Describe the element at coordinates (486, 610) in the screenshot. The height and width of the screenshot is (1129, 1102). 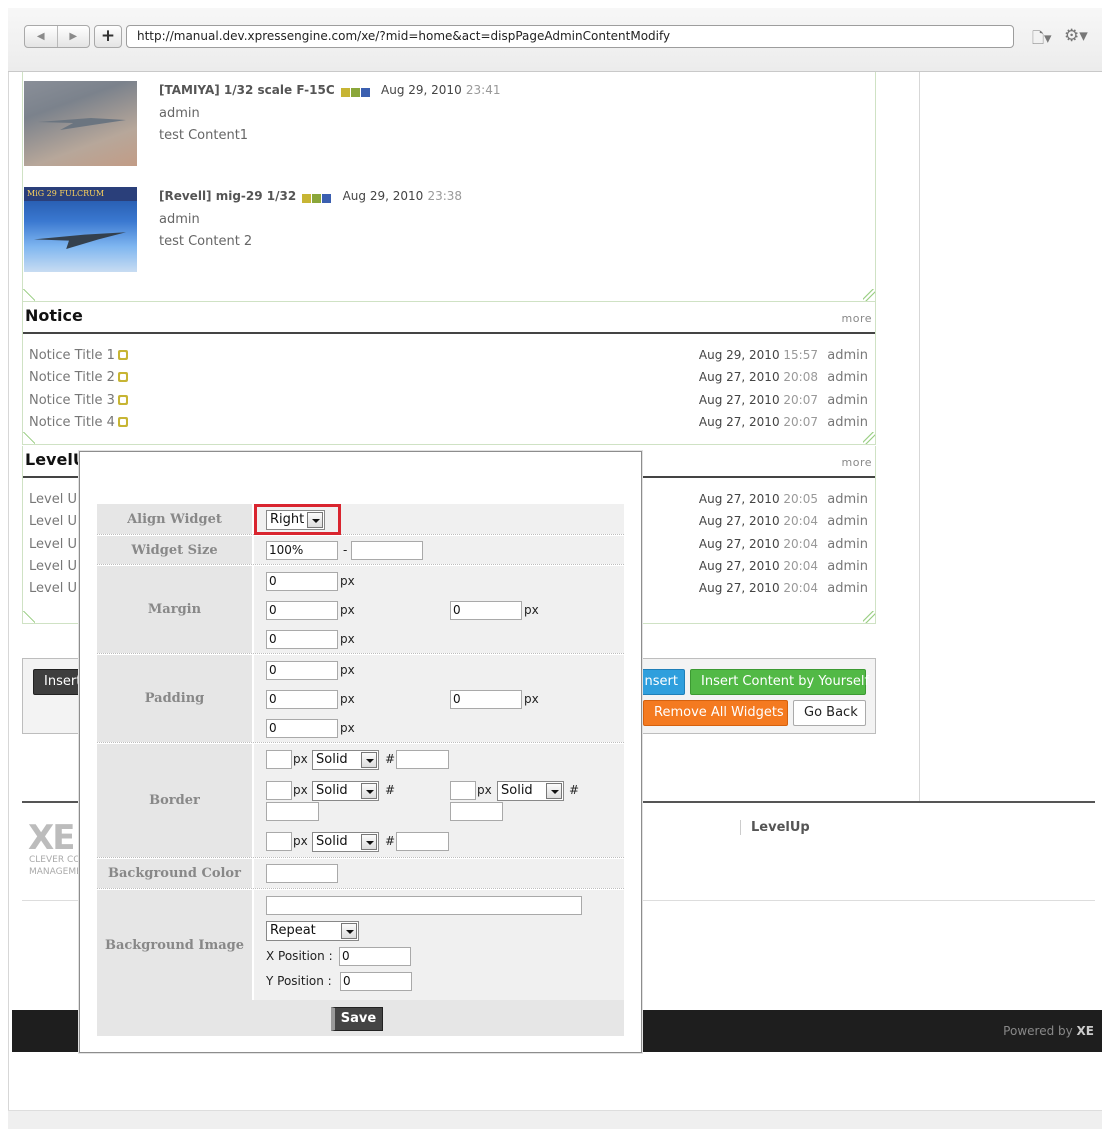
I see `margin-right-input: 0` at that location.